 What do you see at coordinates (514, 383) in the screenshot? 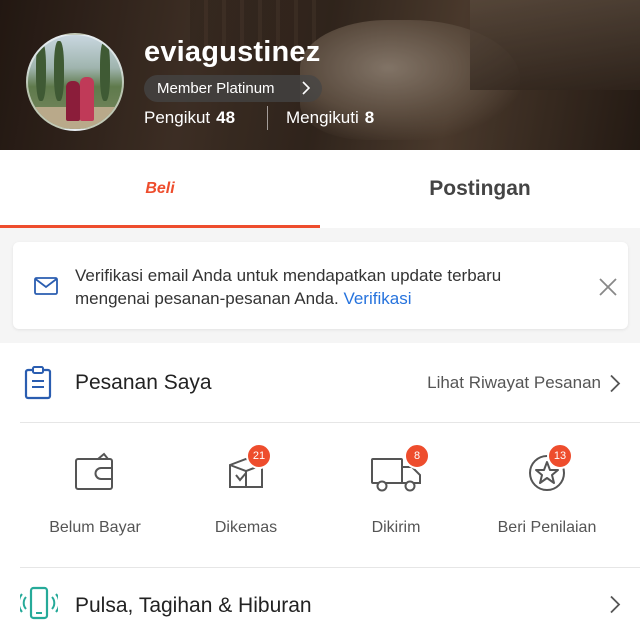
I see `order-history-link: Lihat Riwayat Pesanan` at bounding box center [514, 383].